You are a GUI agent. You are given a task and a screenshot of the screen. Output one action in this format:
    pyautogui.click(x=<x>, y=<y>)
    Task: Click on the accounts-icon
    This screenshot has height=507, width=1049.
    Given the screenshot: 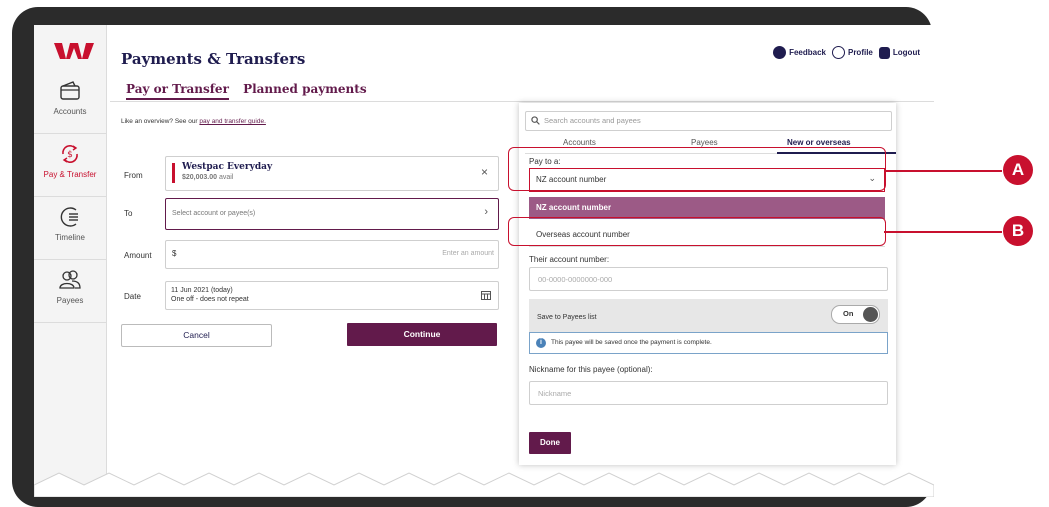 What is the action you would take?
    pyautogui.click(x=70, y=90)
    